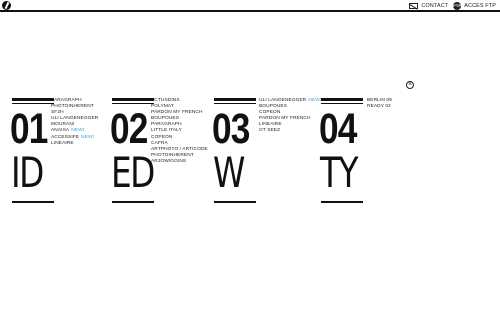 This screenshot has height=333, width=500. I want to click on project-list: BERLIN 09 READY 02, so click(379, 104).